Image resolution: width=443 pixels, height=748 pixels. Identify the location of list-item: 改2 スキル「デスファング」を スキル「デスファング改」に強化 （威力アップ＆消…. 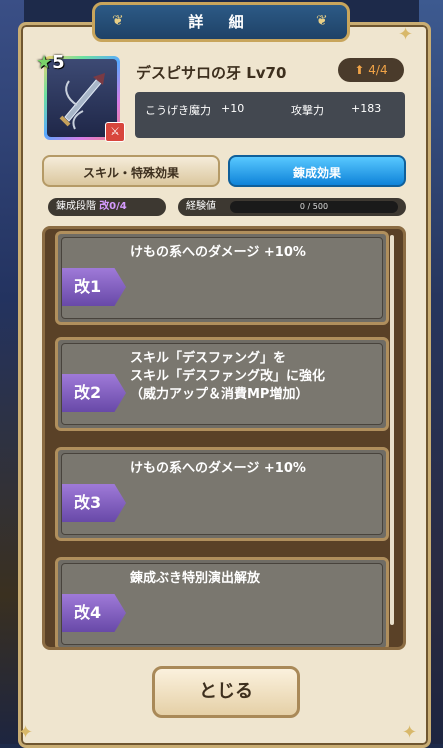
(222, 384).